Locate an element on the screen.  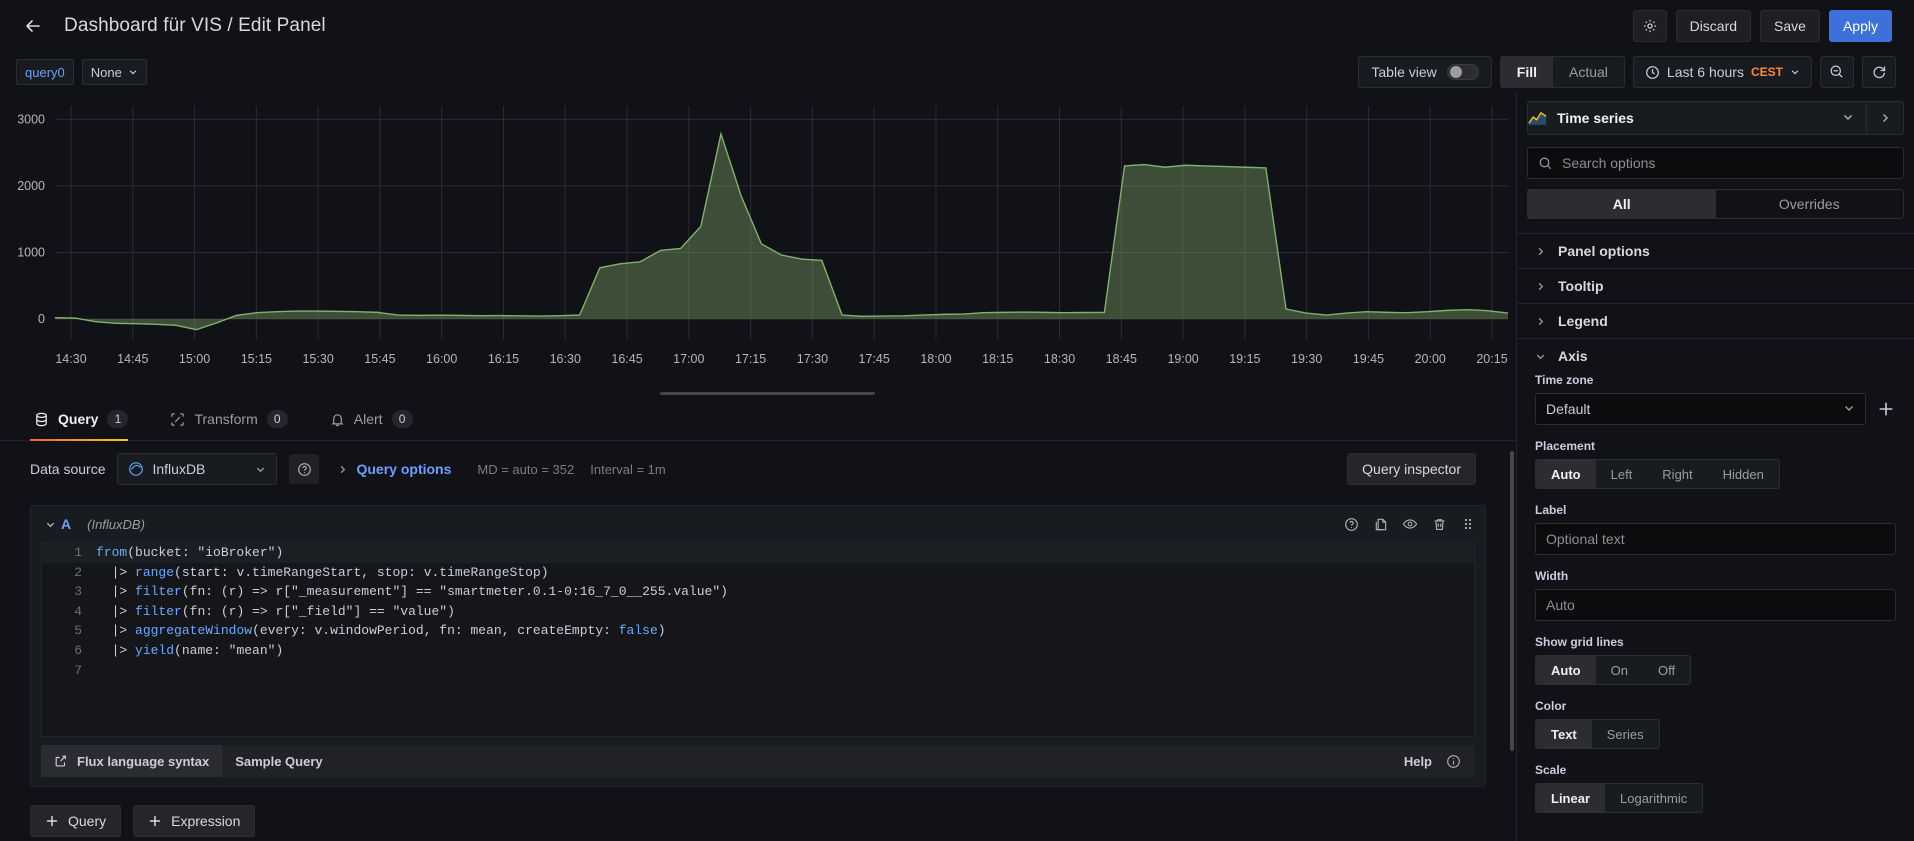
external-link-icon is located at coordinates (60, 761).